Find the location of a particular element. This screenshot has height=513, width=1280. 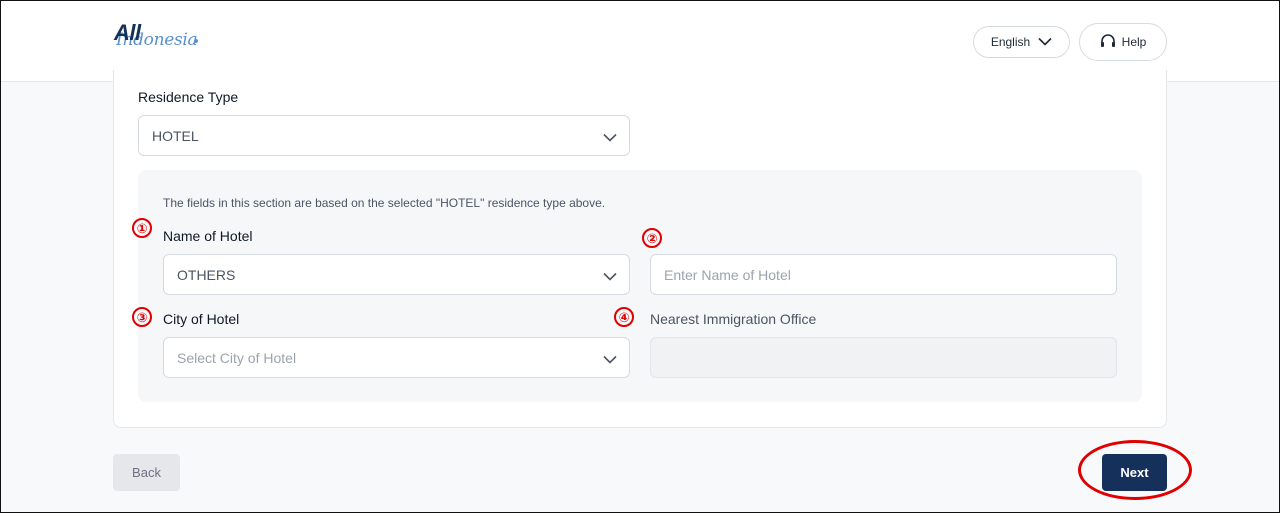

residence-type-select: HOTEL is located at coordinates (384, 135).